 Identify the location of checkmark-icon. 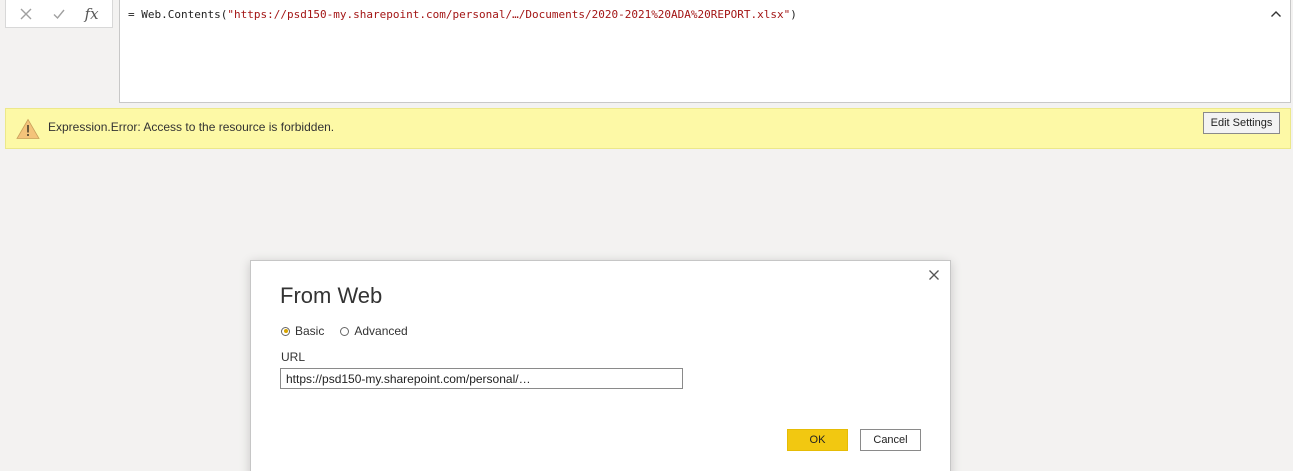
(59, 14).